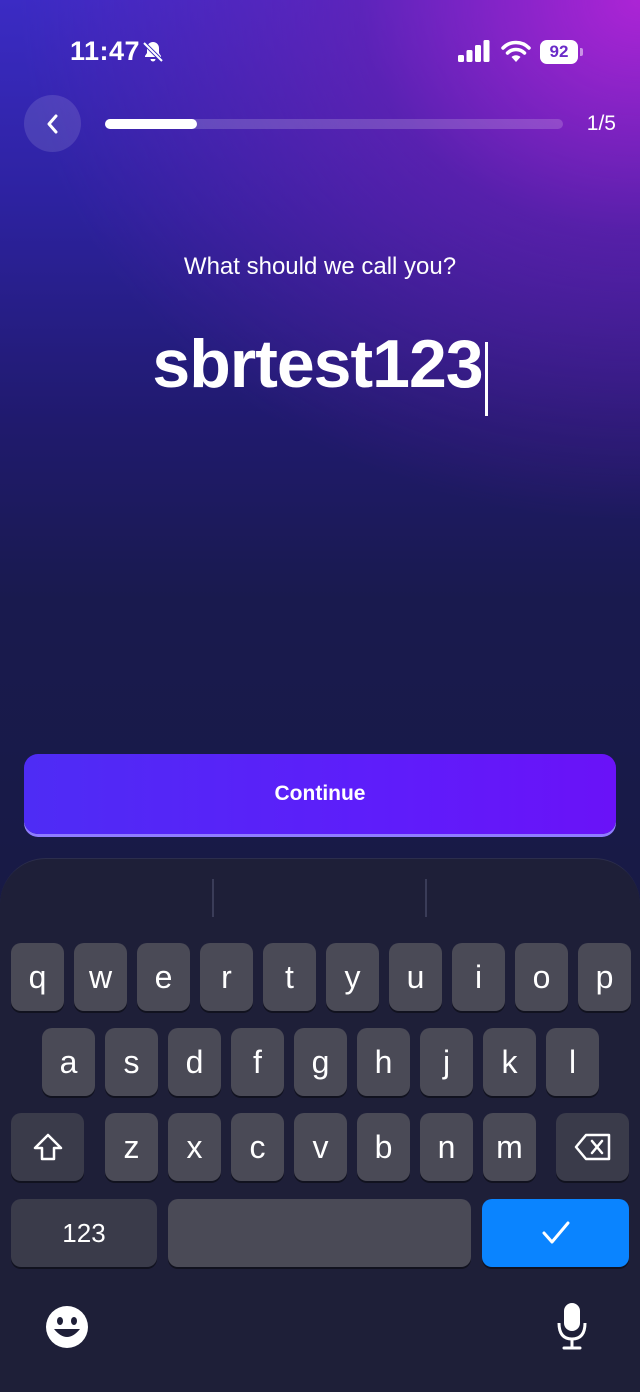 Image resolution: width=640 pixels, height=1392 pixels. What do you see at coordinates (317, 364) in the screenshot?
I see `name-input: sbrtest123` at bounding box center [317, 364].